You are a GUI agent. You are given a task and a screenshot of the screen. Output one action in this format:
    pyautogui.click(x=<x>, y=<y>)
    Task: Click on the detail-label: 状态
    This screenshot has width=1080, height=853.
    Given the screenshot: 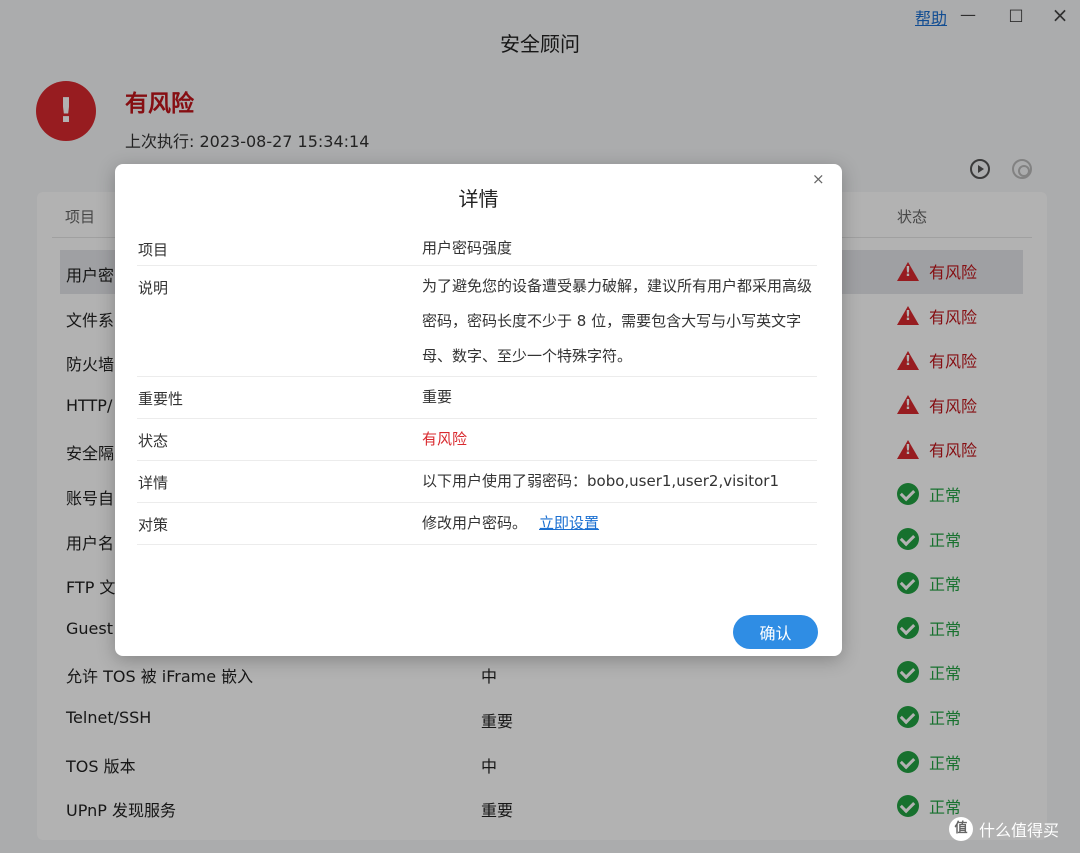 What is the action you would take?
    pyautogui.click(x=153, y=441)
    